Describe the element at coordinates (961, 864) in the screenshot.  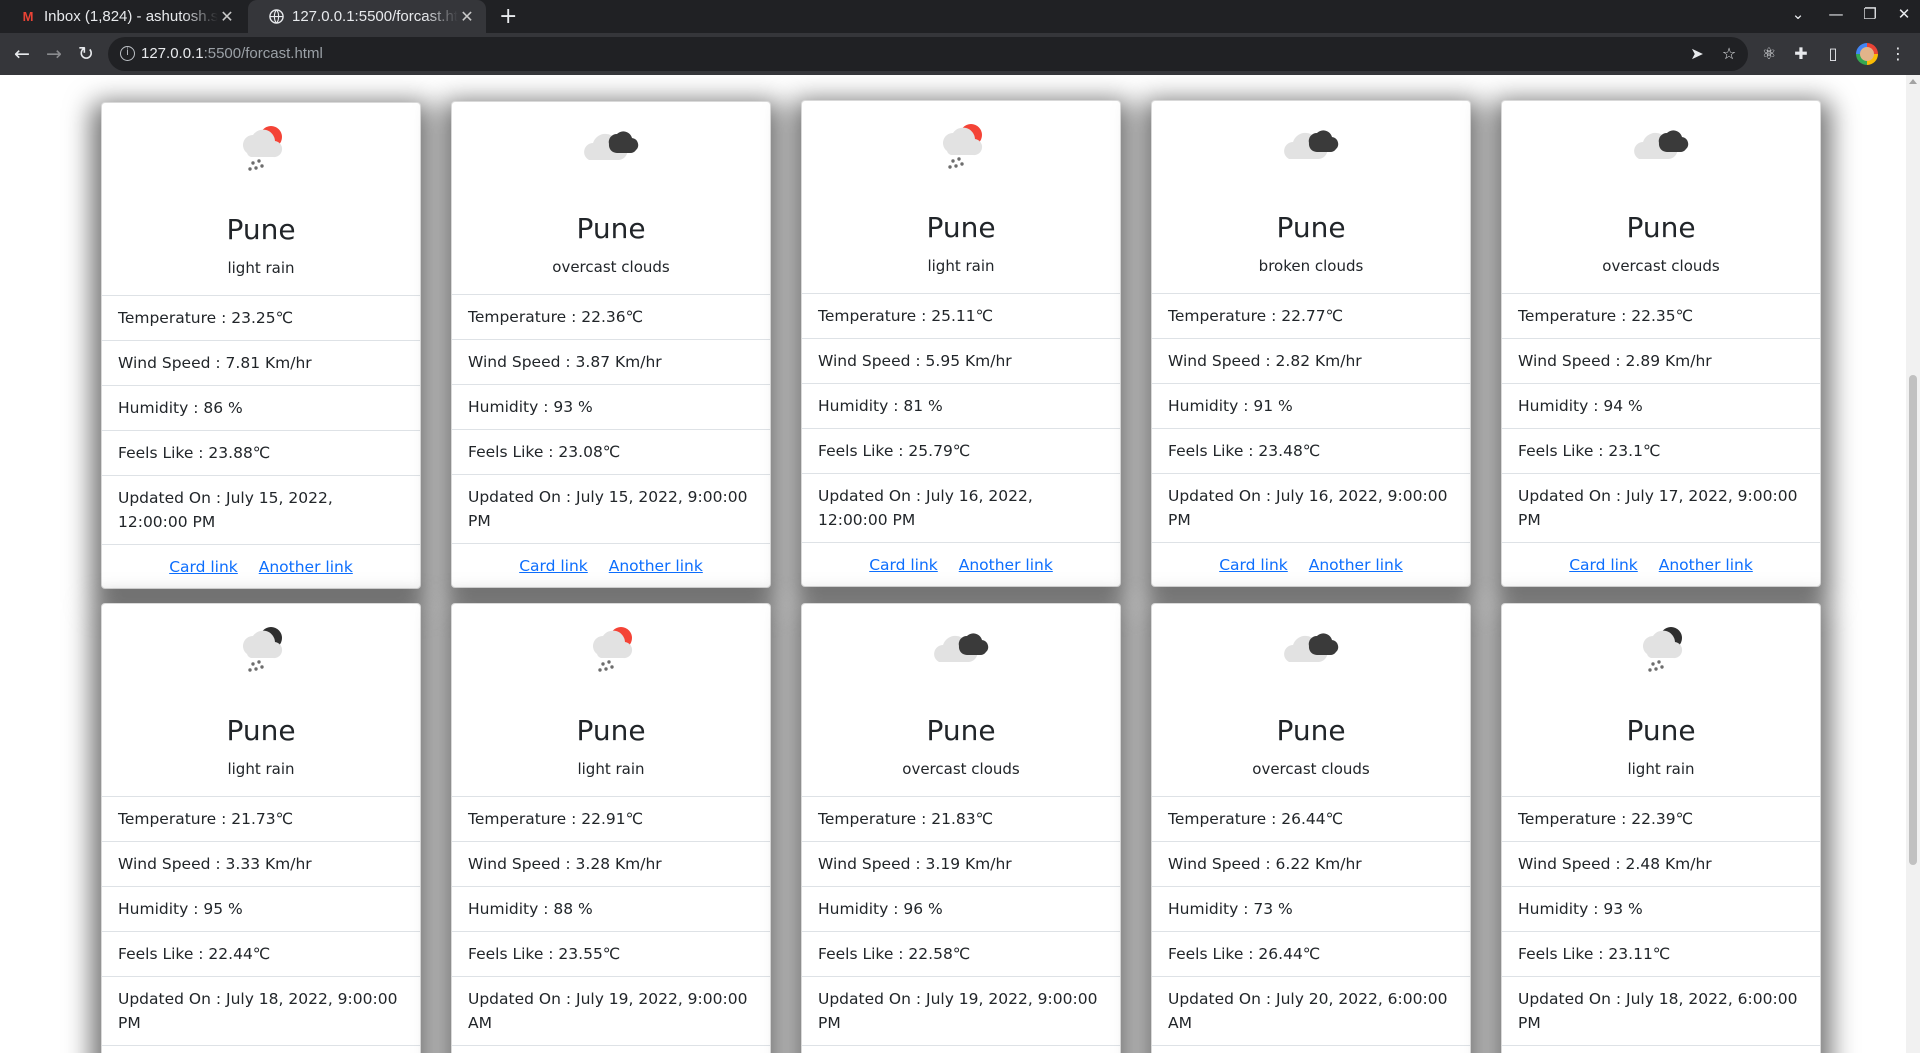
I see `wind-speed-row: Wind Speed : 3.19 Km/hr` at that location.